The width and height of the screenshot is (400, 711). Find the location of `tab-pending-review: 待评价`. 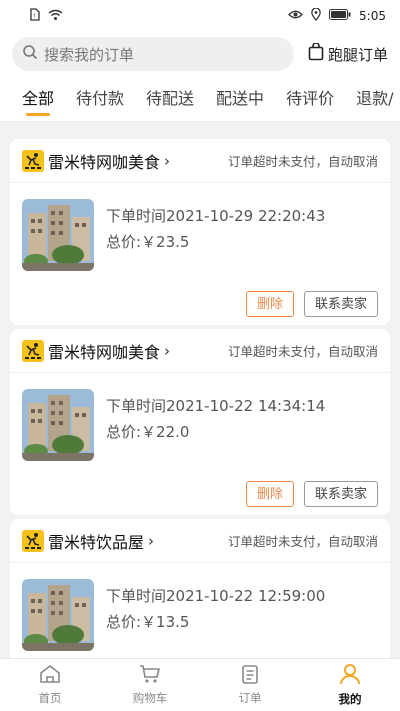

tab-pending-review: 待评价 is located at coordinates (310, 98).